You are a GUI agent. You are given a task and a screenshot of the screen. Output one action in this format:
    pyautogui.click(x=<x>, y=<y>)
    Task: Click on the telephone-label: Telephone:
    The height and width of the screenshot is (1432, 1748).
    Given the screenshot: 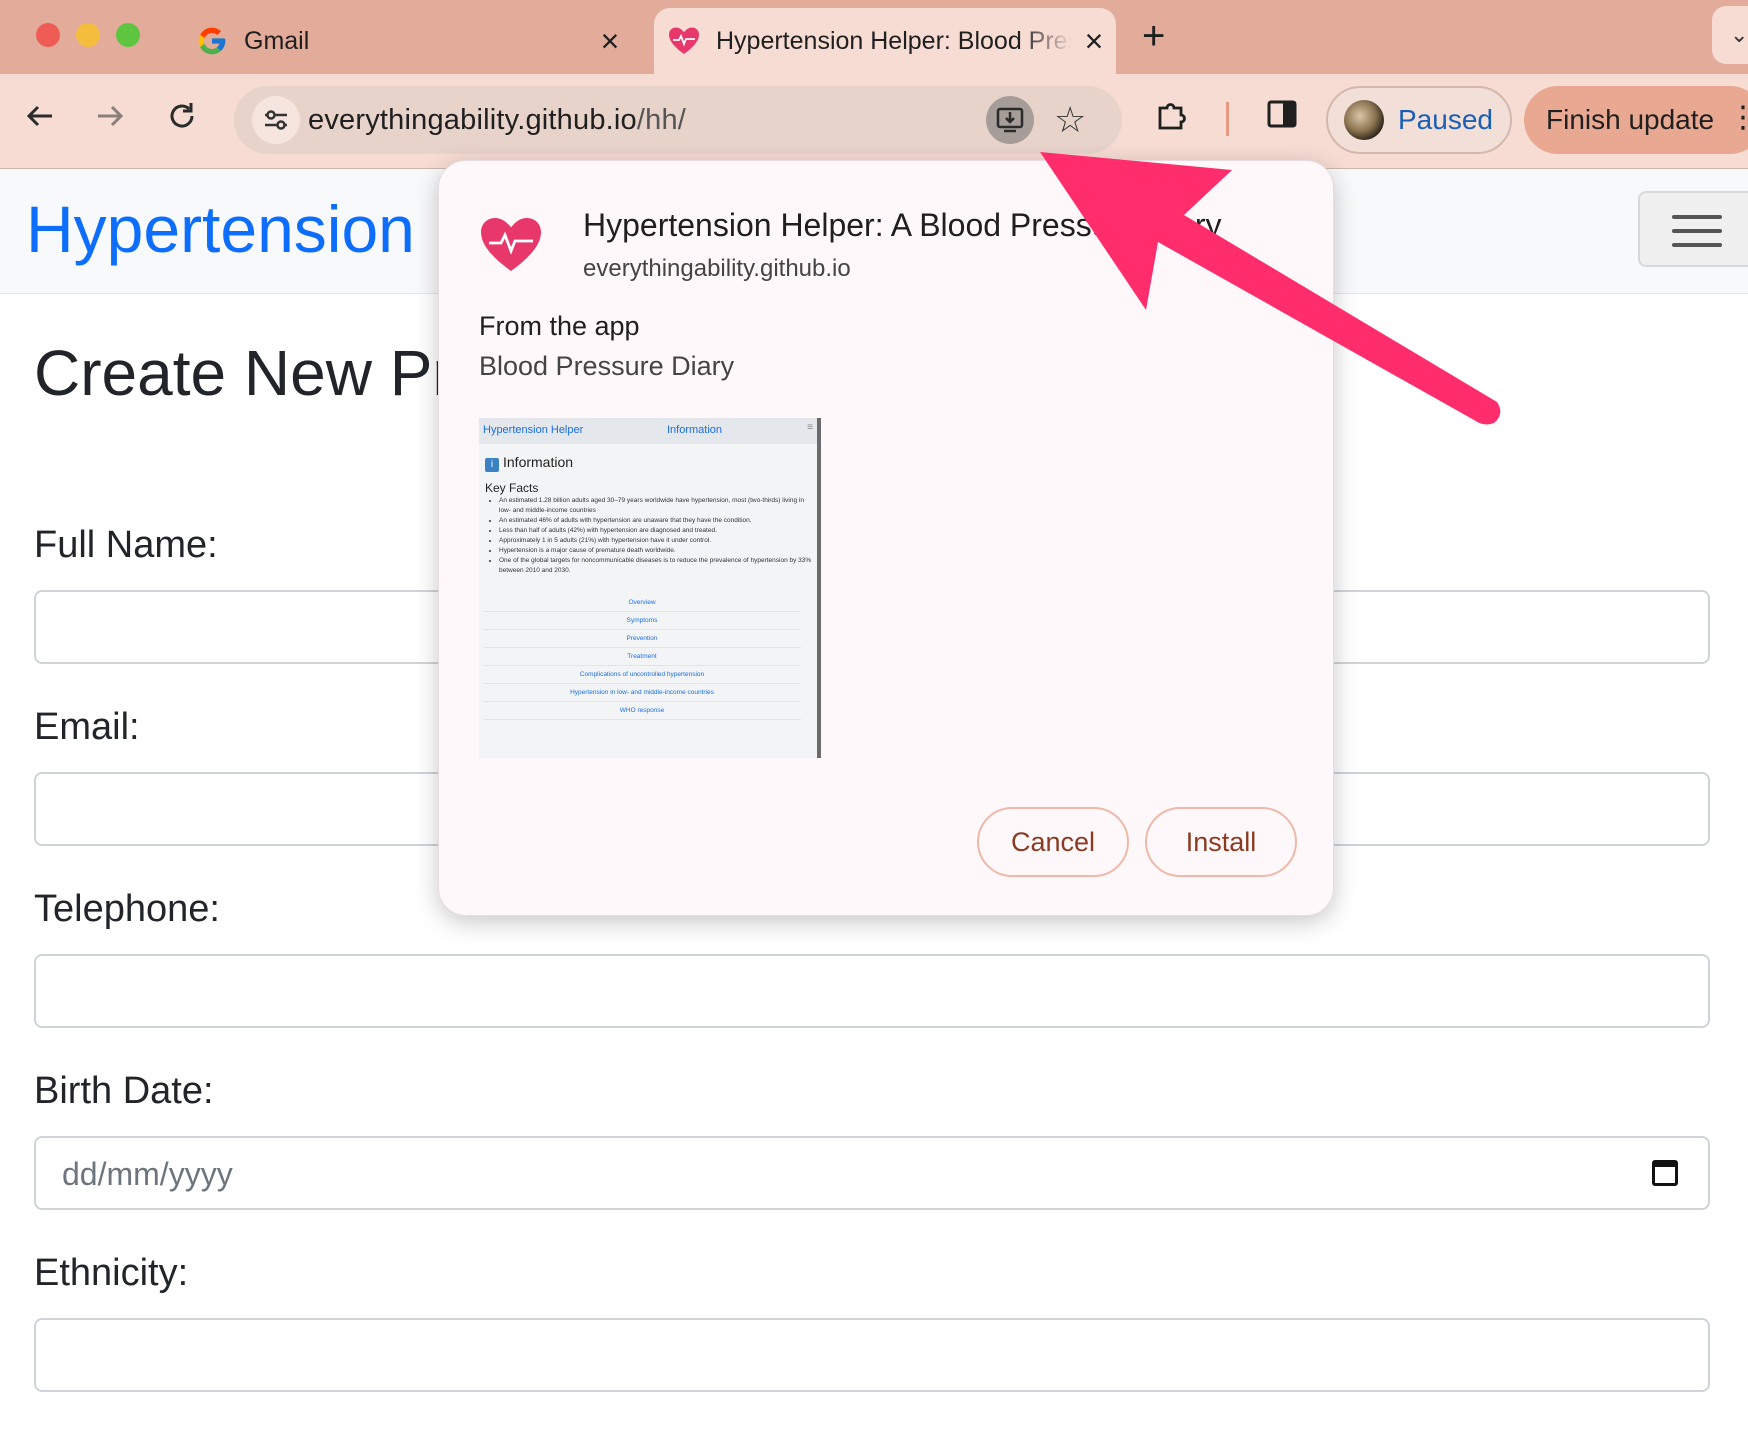 What is the action you would take?
    pyautogui.click(x=127, y=909)
    